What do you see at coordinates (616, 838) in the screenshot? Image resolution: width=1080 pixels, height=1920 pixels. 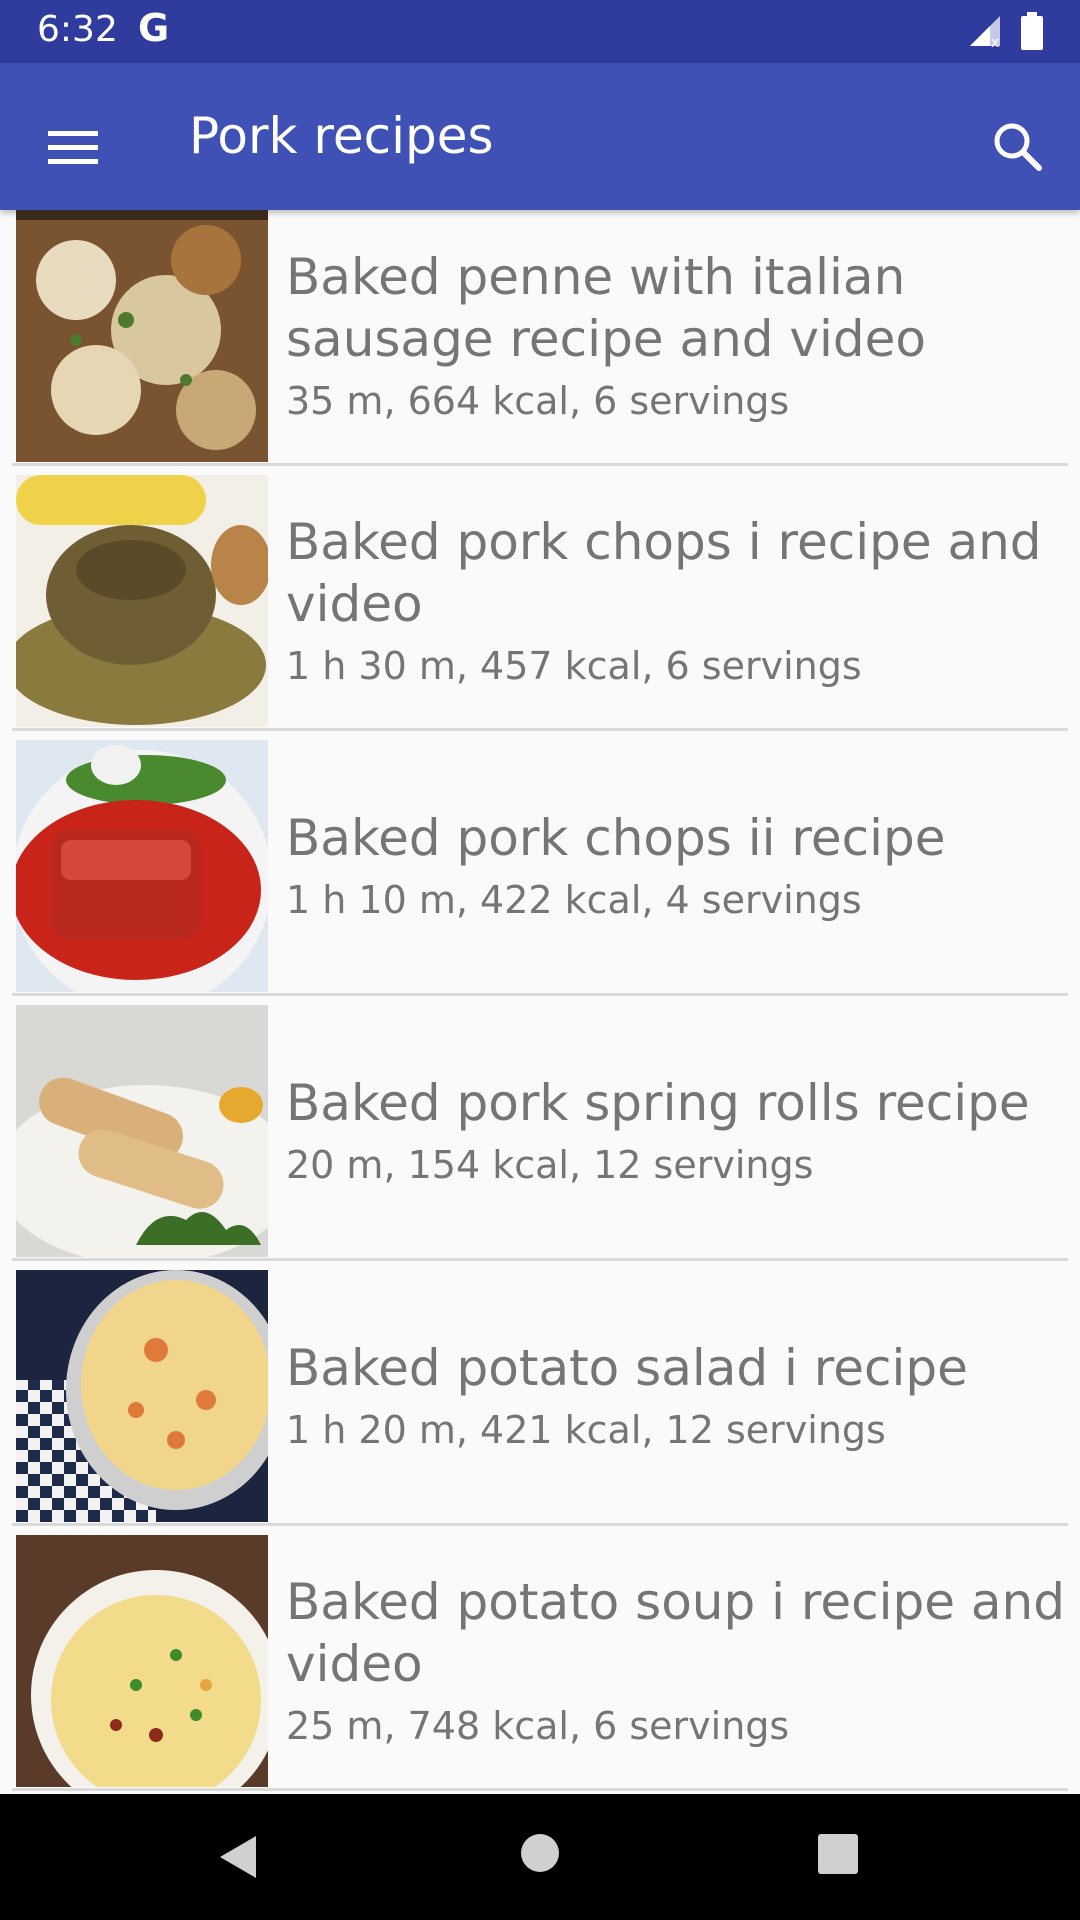 I see `recipe-title: Baked pork chops ii recipe` at bounding box center [616, 838].